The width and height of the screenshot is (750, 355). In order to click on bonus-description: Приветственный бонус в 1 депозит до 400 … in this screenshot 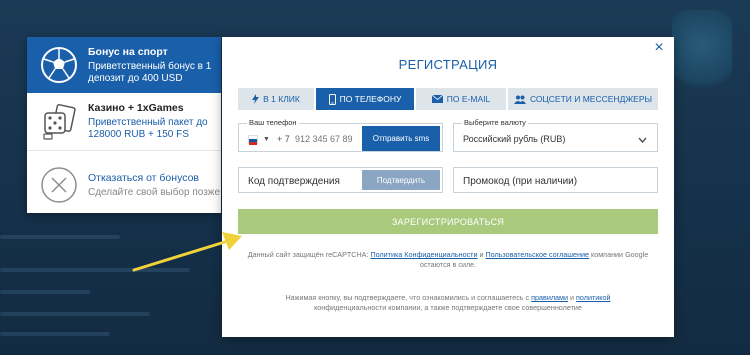, I will do `click(150, 72)`.